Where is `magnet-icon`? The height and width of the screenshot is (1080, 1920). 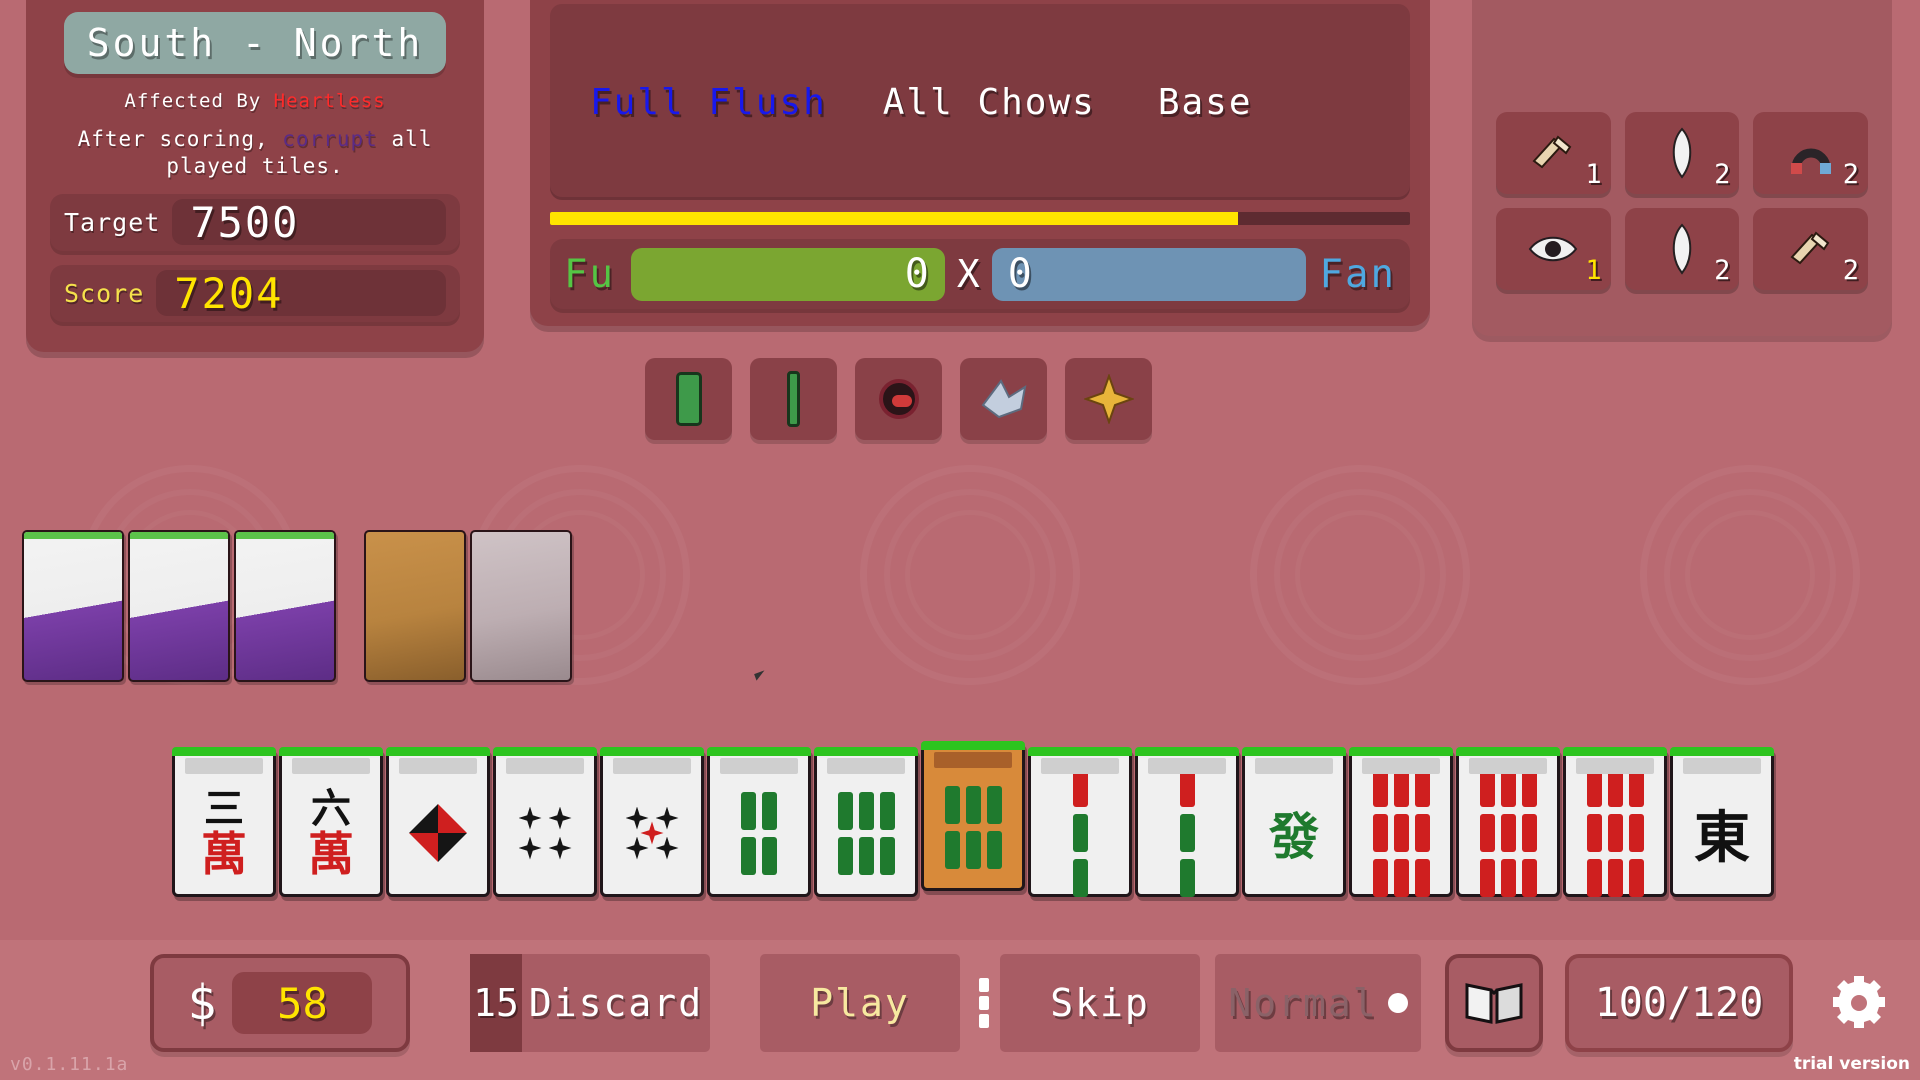 magnet-icon is located at coordinates (1810, 161).